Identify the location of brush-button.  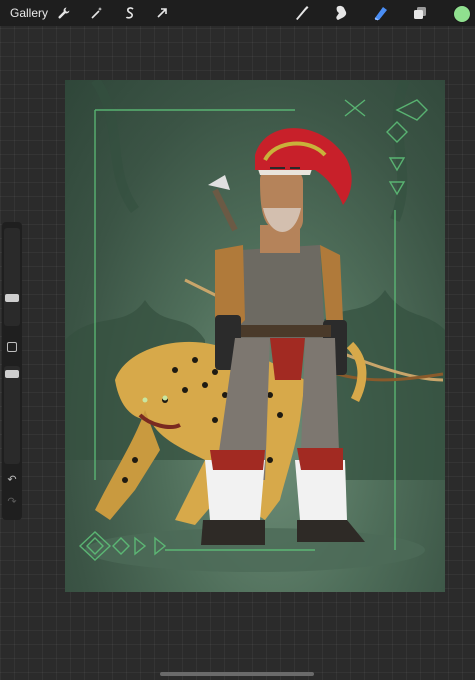
(302, 13).